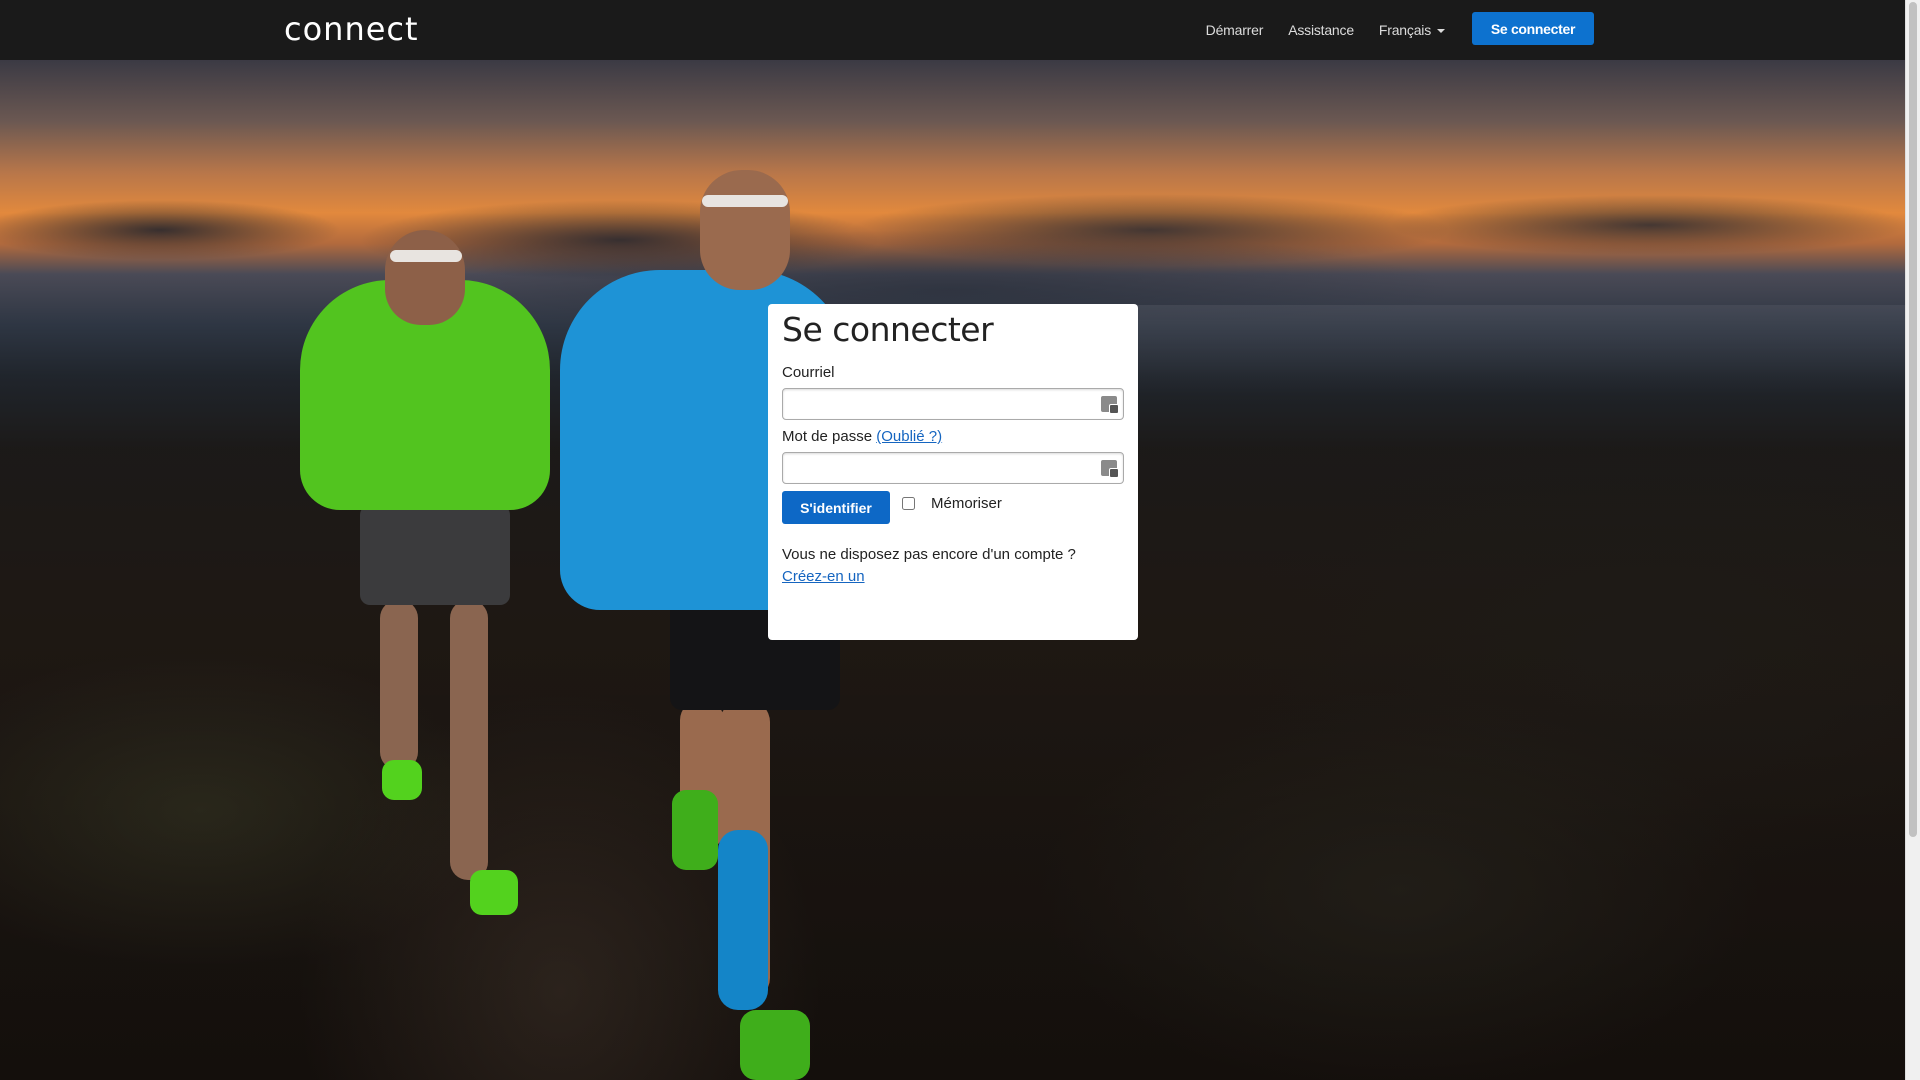  What do you see at coordinates (908, 503) in the screenshot?
I see `remember-checkbox` at bounding box center [908, 503].